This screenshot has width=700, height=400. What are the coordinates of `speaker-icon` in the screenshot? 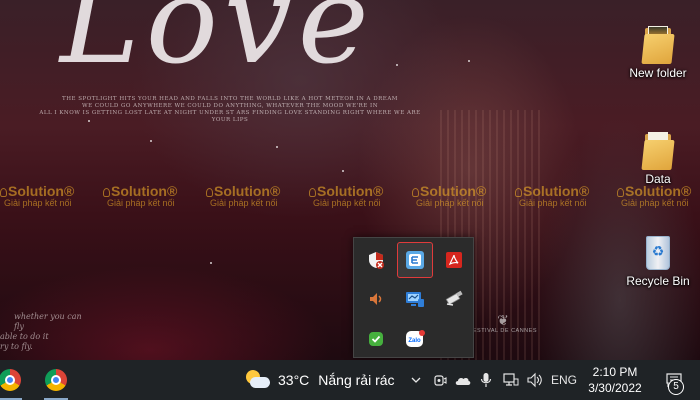 It's located at (376, 299).